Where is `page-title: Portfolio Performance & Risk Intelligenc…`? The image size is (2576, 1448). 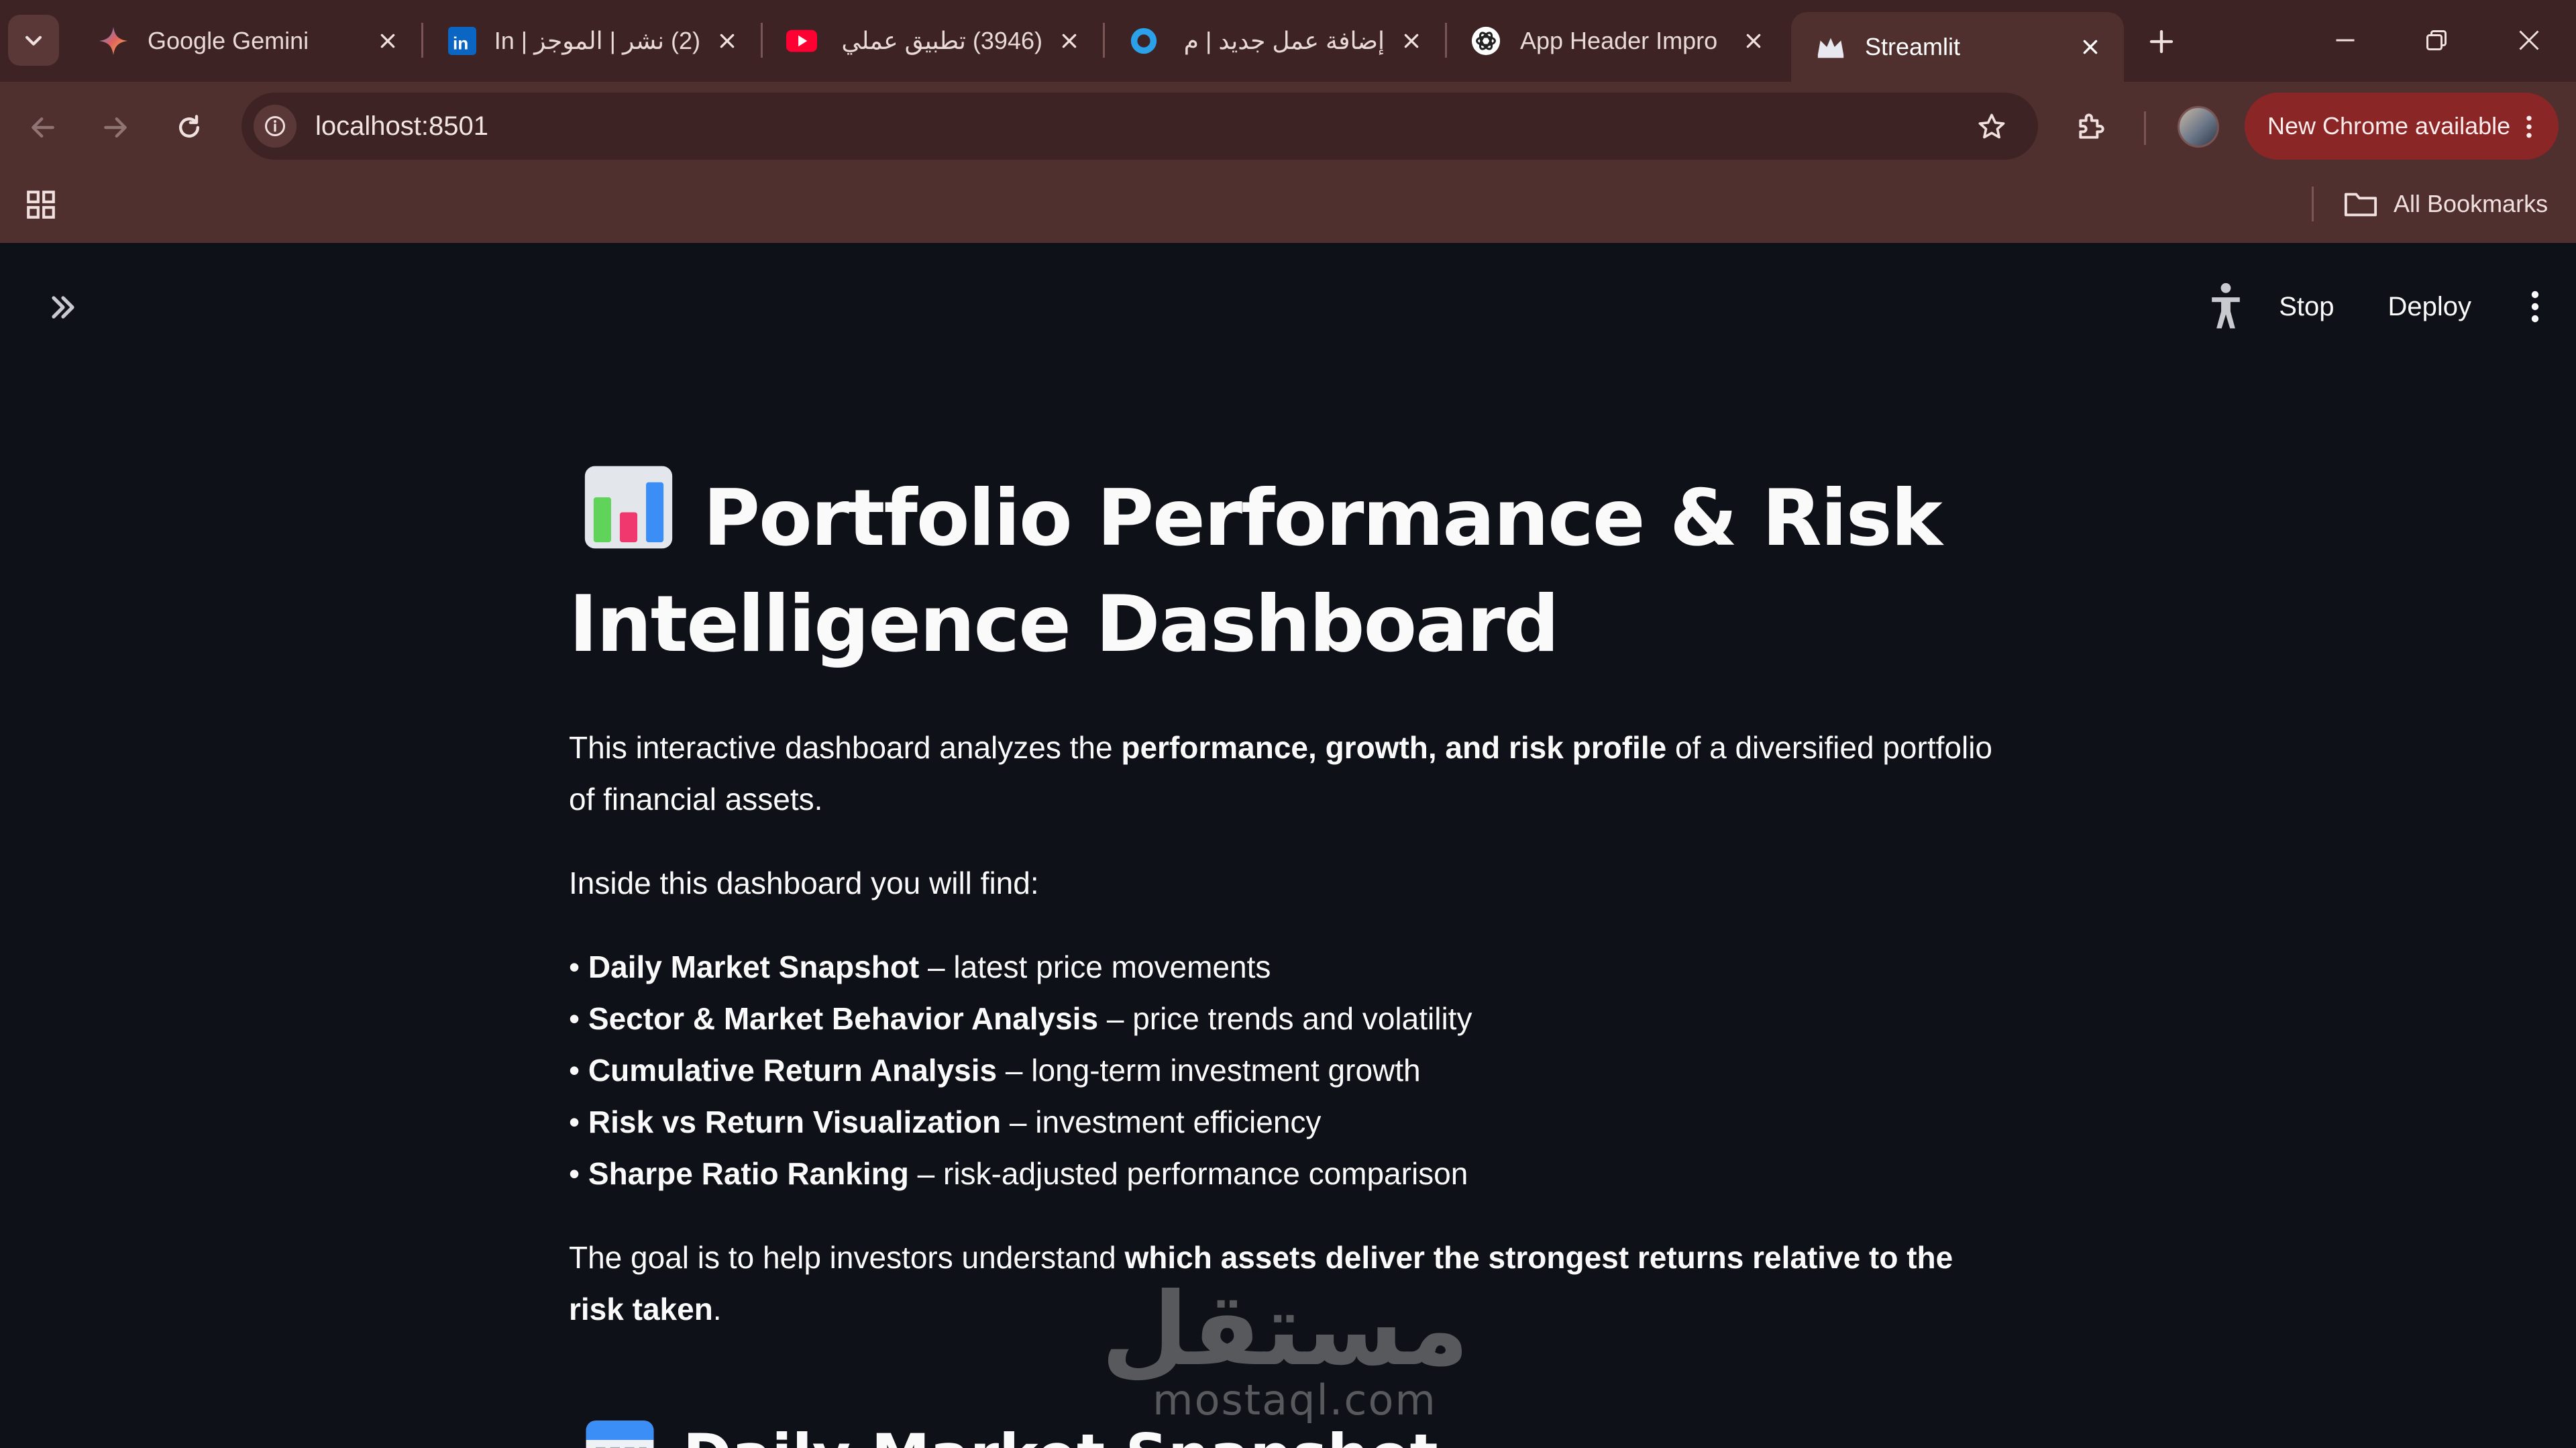
page-title: Portfolio Performance & Risk Intelligenc… is located at coordinates (1290, 571).